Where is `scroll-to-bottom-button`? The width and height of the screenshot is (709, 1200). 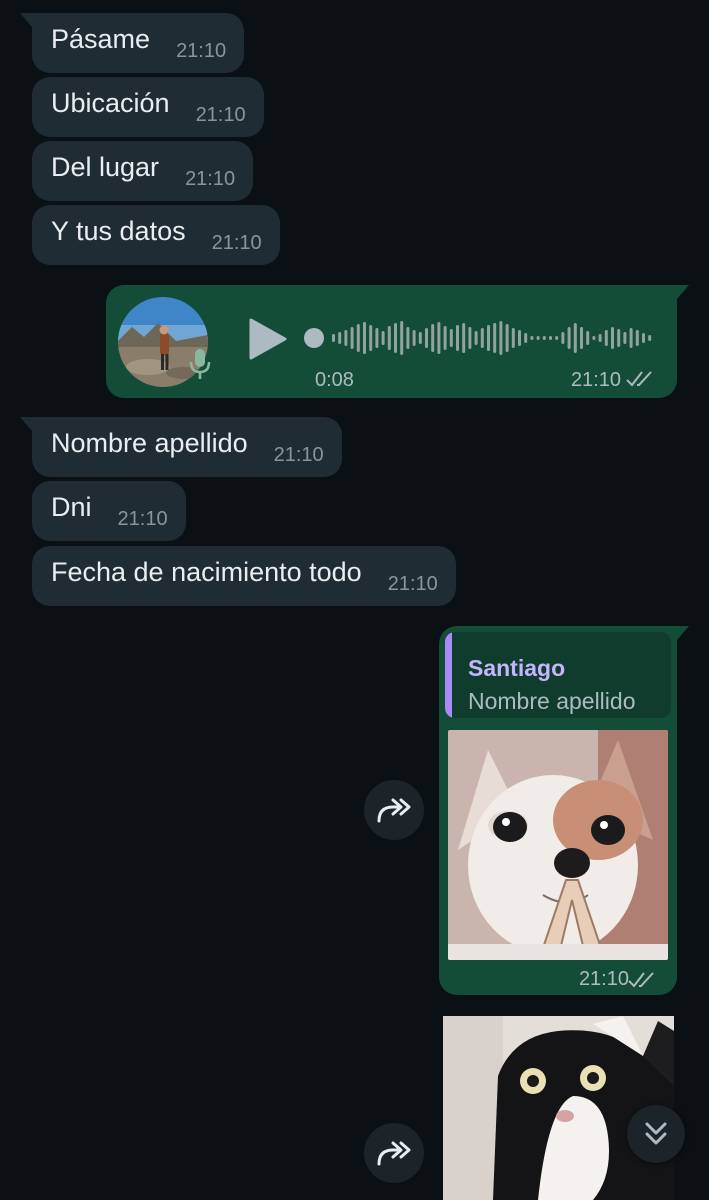 scroll-to-bottom-button is located at coordinates (656, 1134).